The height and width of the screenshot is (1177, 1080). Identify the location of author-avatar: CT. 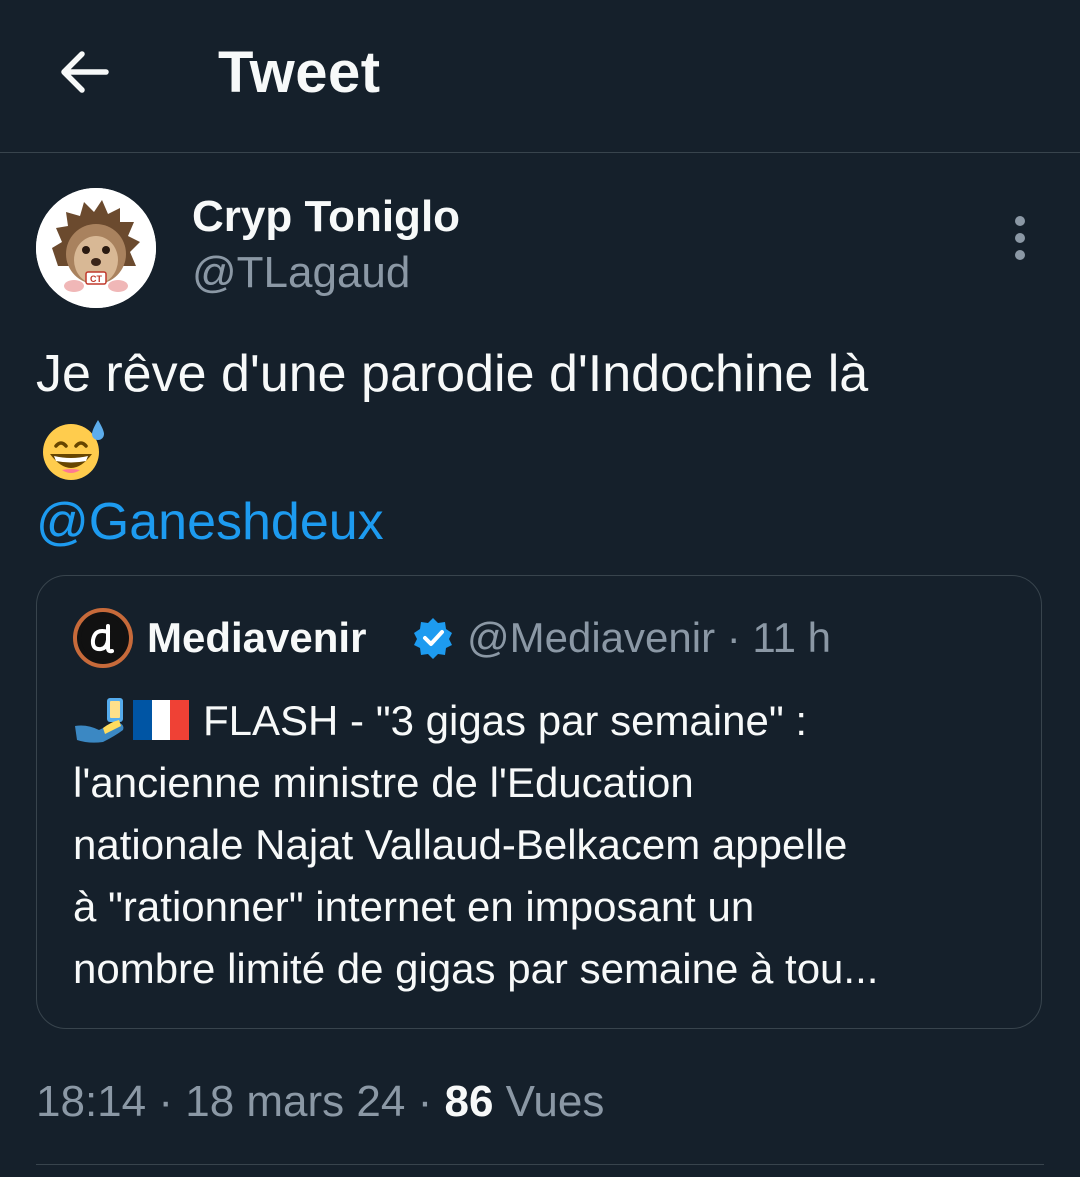
(96, 248).